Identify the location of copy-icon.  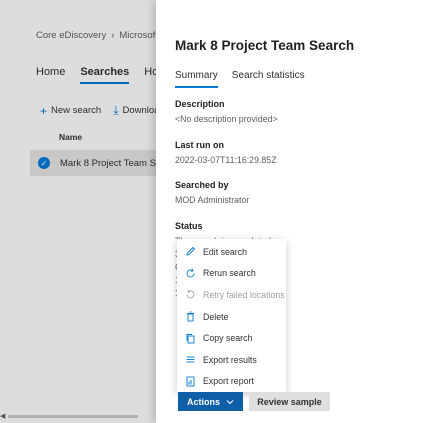
(190, 338).